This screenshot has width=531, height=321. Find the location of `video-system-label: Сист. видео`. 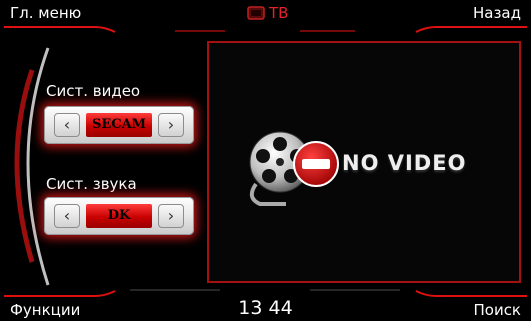

video-system-label: Сист. видео is located at coordinates (93, 91).